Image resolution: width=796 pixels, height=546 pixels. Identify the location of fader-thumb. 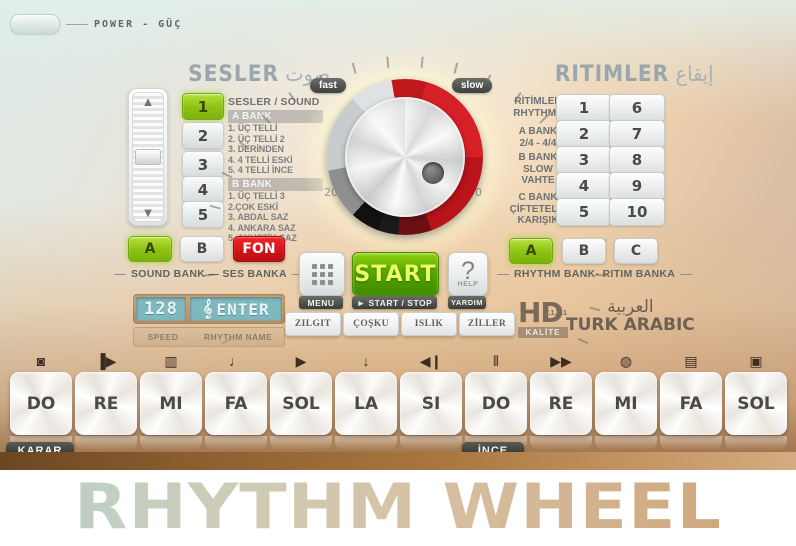
(148, 157).